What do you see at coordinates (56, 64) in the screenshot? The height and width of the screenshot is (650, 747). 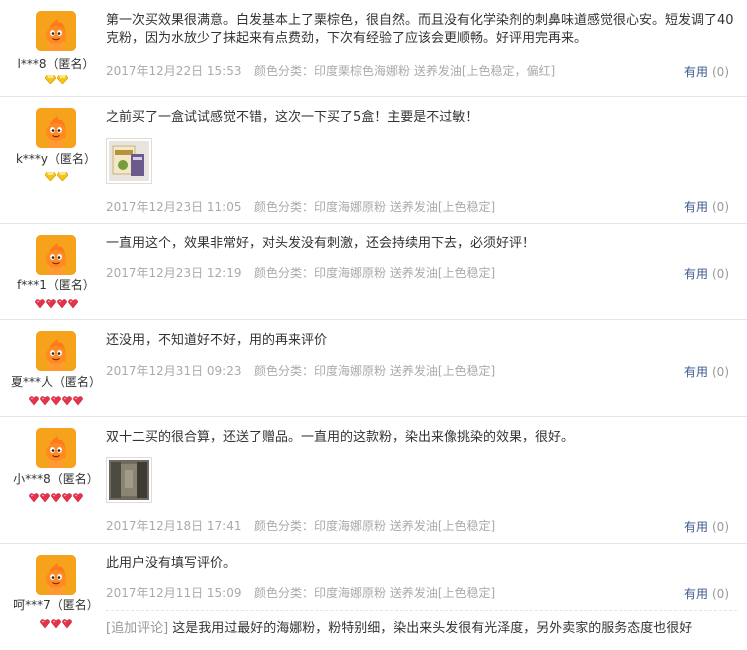 I see `reviewer-name: l***8（匿名）` at bounding box center [56, 64].